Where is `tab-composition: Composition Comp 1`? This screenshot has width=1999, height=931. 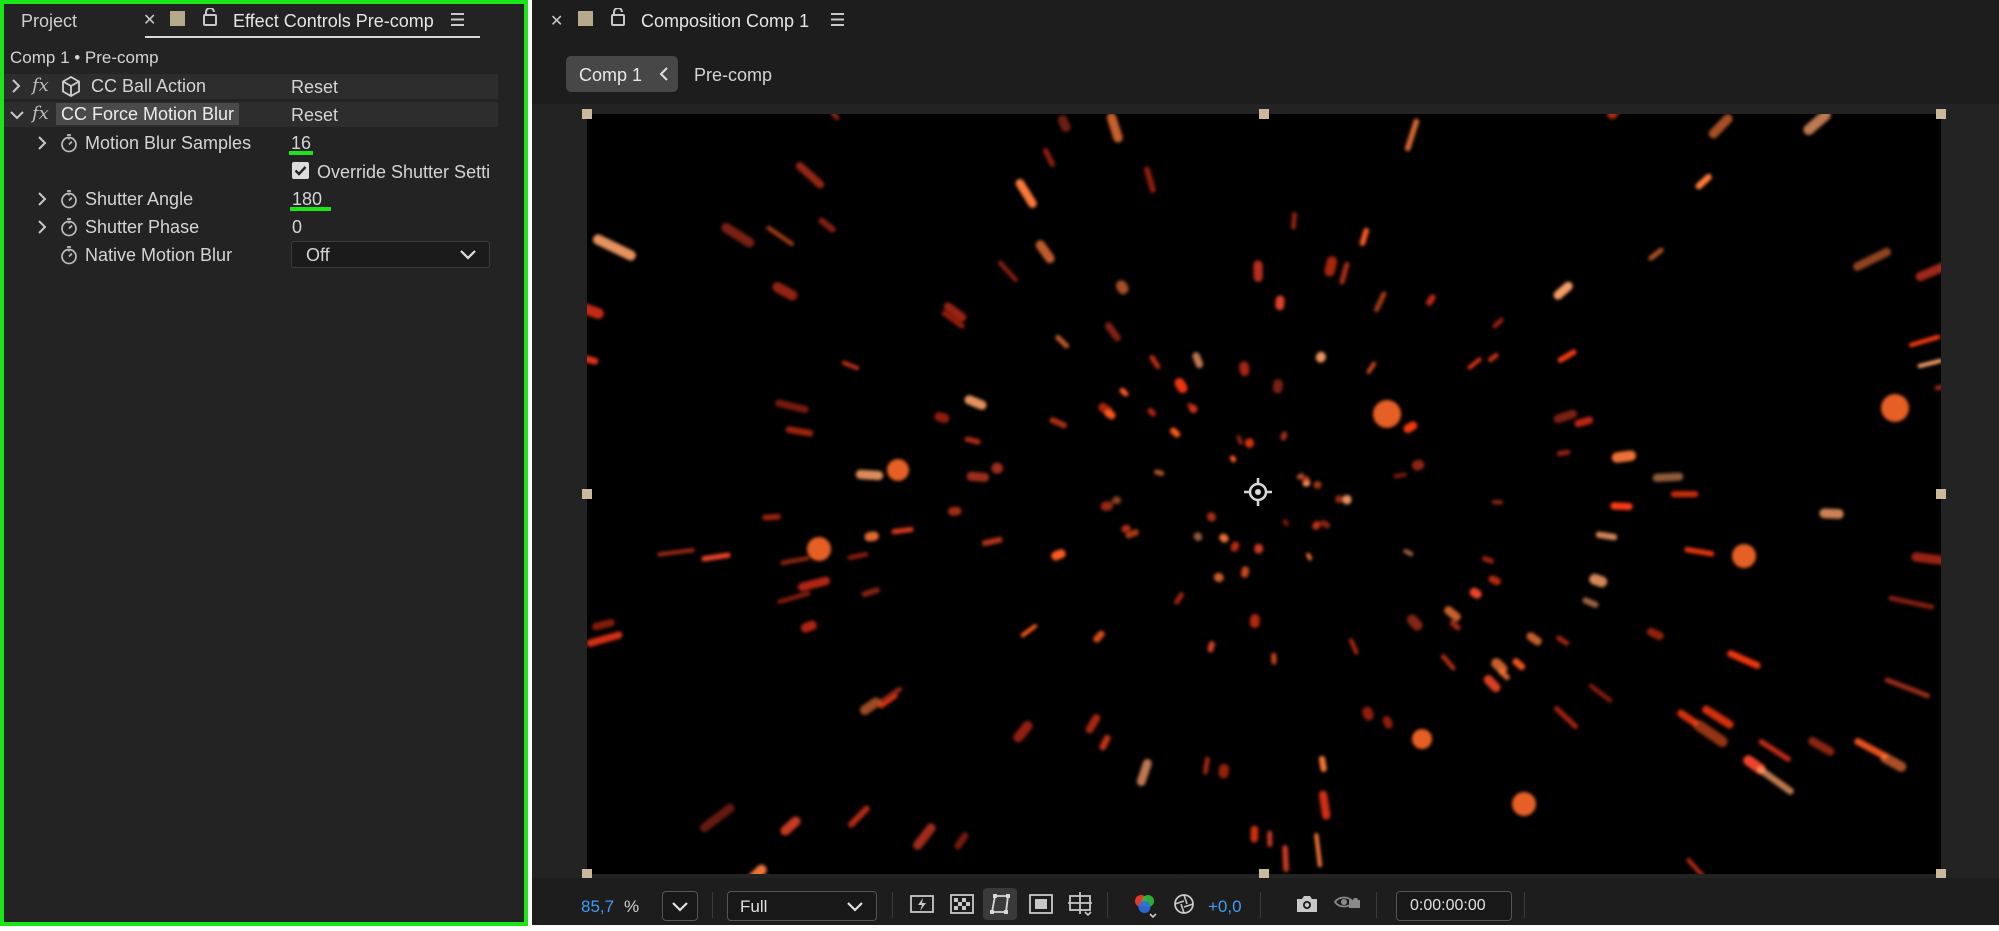 tab-composition: Composition Comp 1 is located at coordinates (725, 21).